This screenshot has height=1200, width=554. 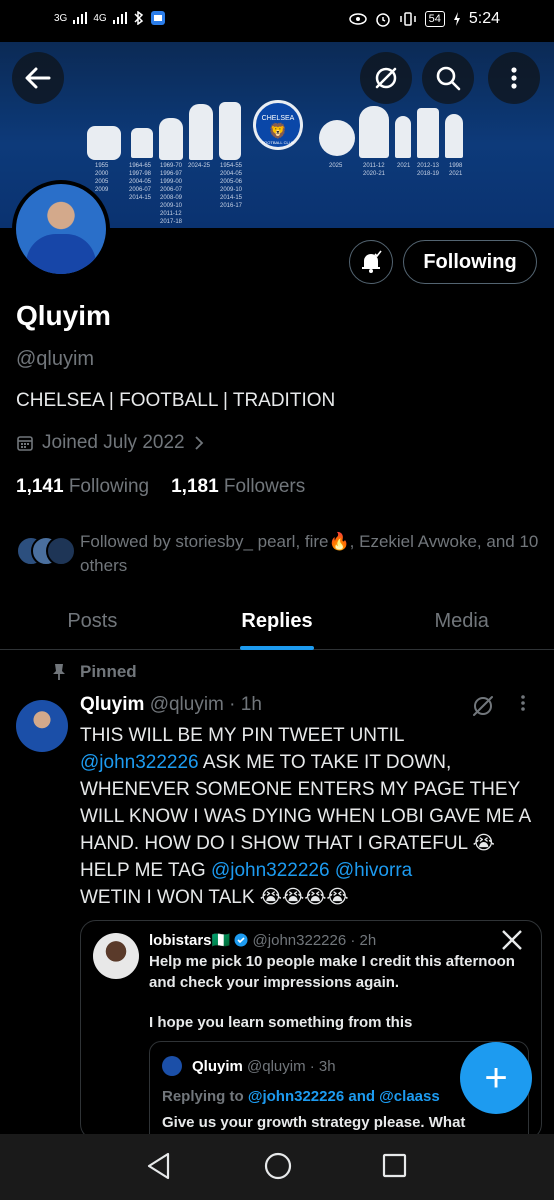 I want to click on more-button, so click(x=514, y=78).